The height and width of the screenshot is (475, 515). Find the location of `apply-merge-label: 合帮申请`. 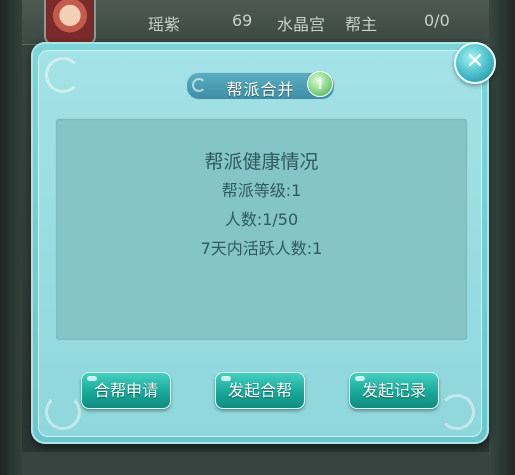

apply-merge-label: 合帮申请 is located at coordinates (125, 390).